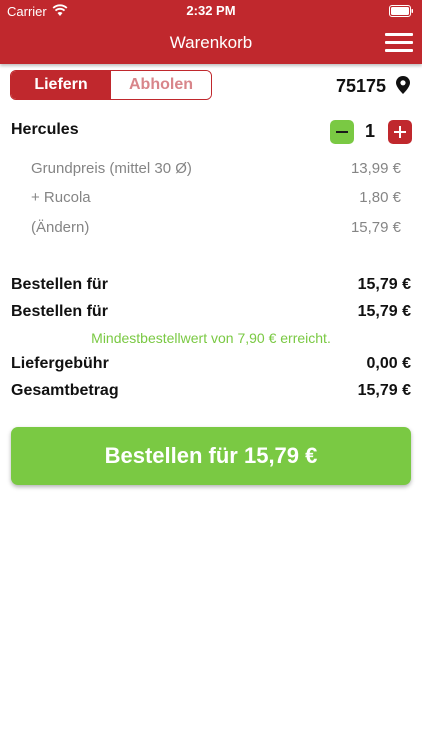  What do you see at coordinates (211, 42) in the screenshot?
I see `page-title: Warenkorb` at bounding box center [211, 42].